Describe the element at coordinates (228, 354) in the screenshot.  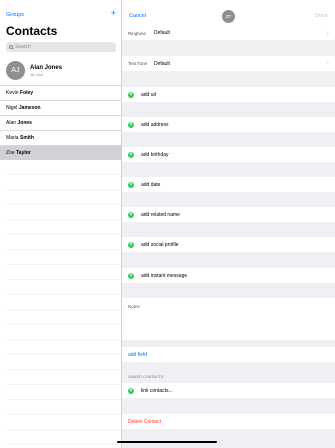
I see `add-field-button: add field` at that location.